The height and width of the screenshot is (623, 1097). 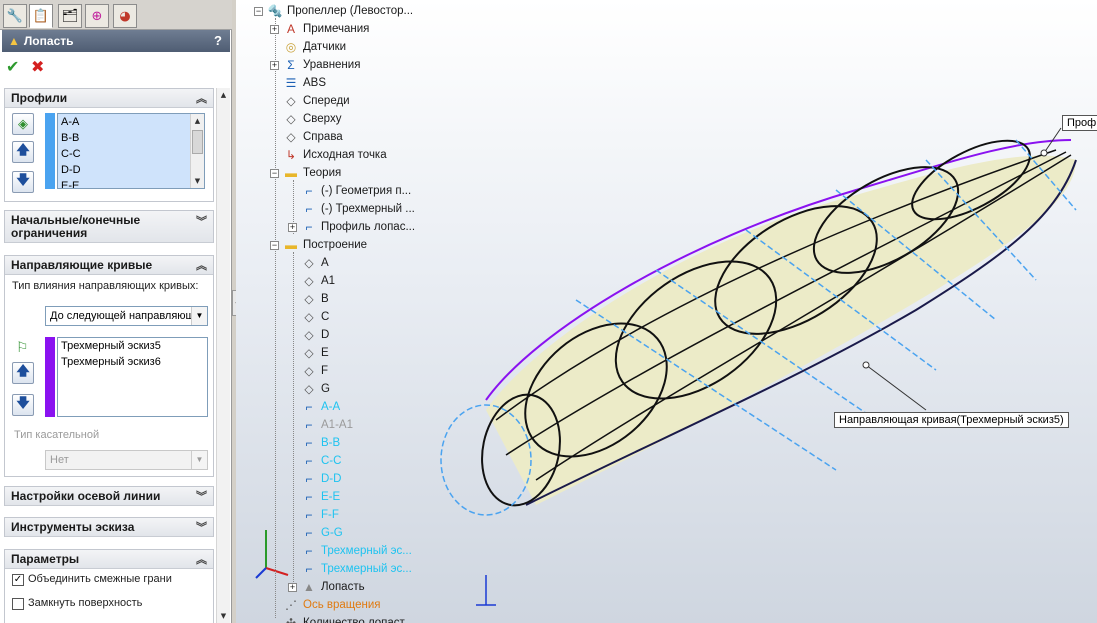 I want to click on tree-item: ⌐ B-B, so click(x=314, y=443).